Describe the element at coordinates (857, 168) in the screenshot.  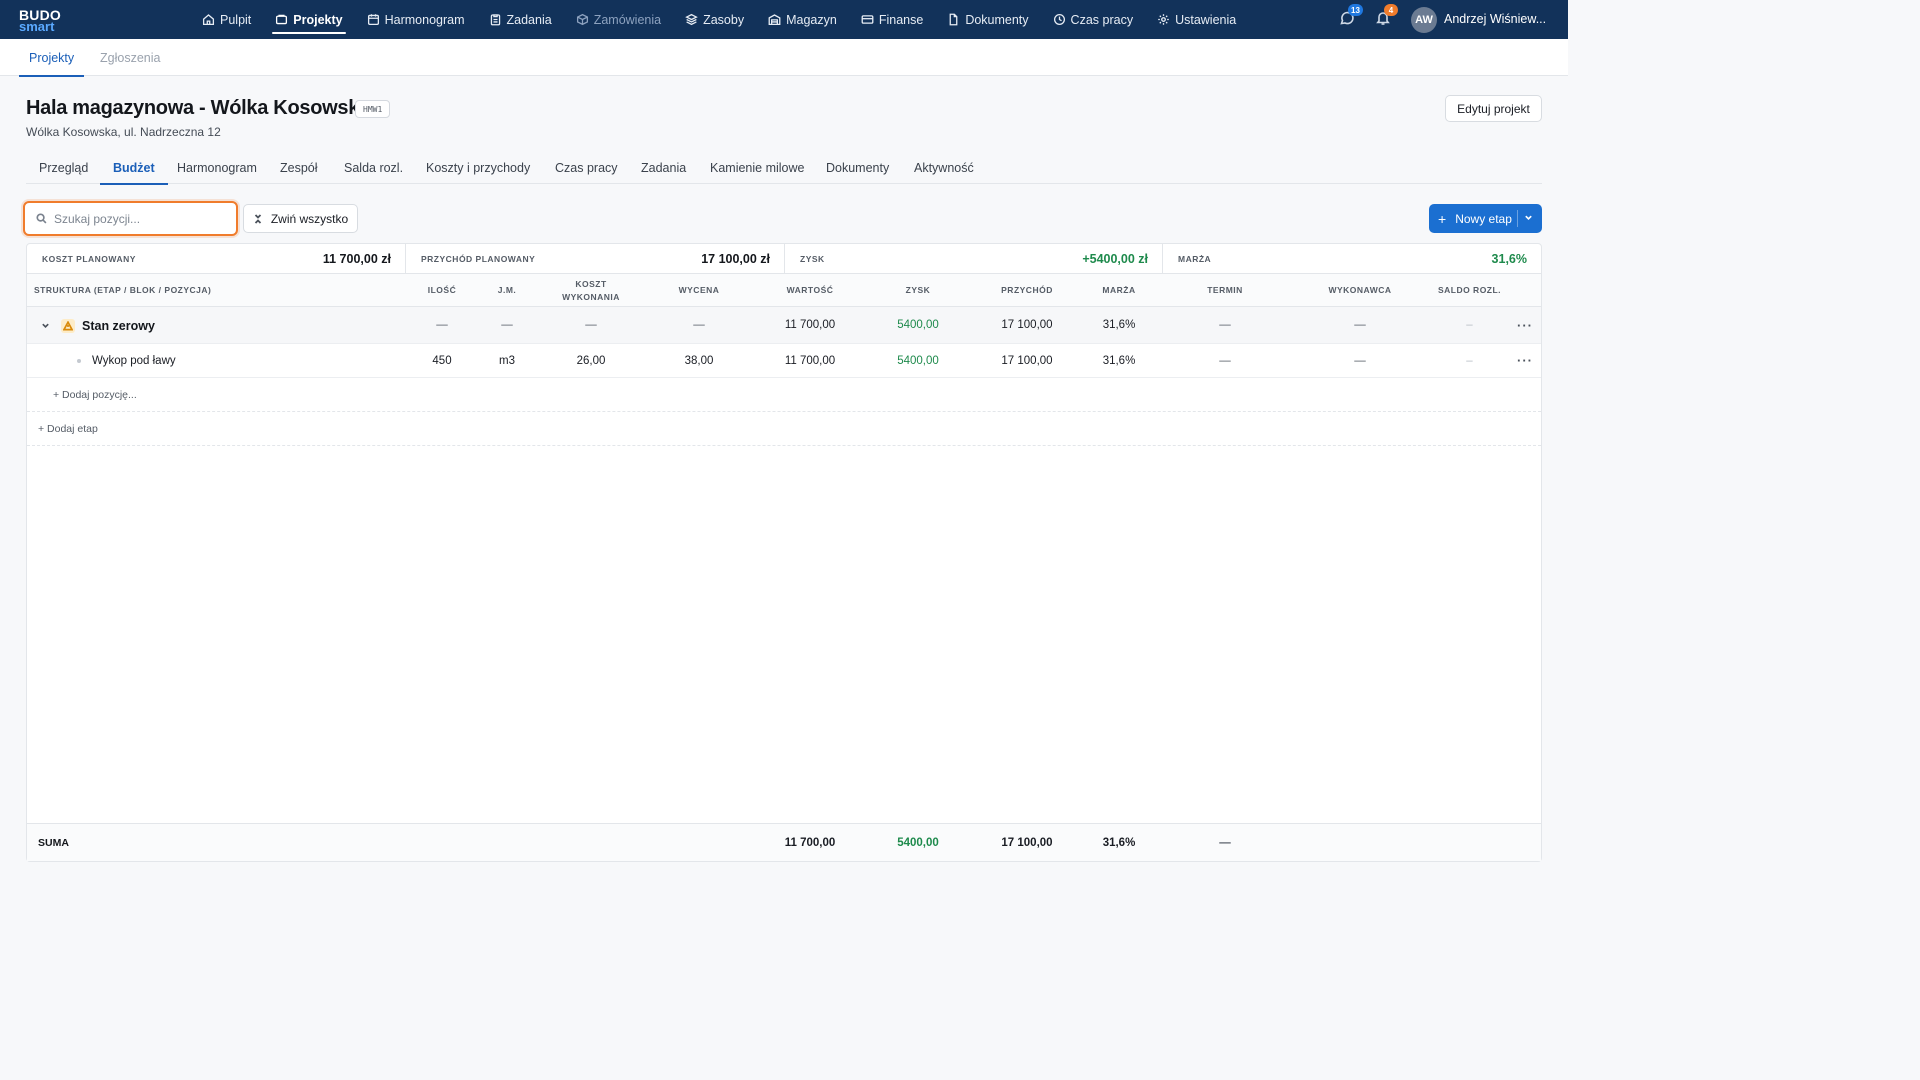
I see `tab-dokumenty: Dokumenty` at that location.